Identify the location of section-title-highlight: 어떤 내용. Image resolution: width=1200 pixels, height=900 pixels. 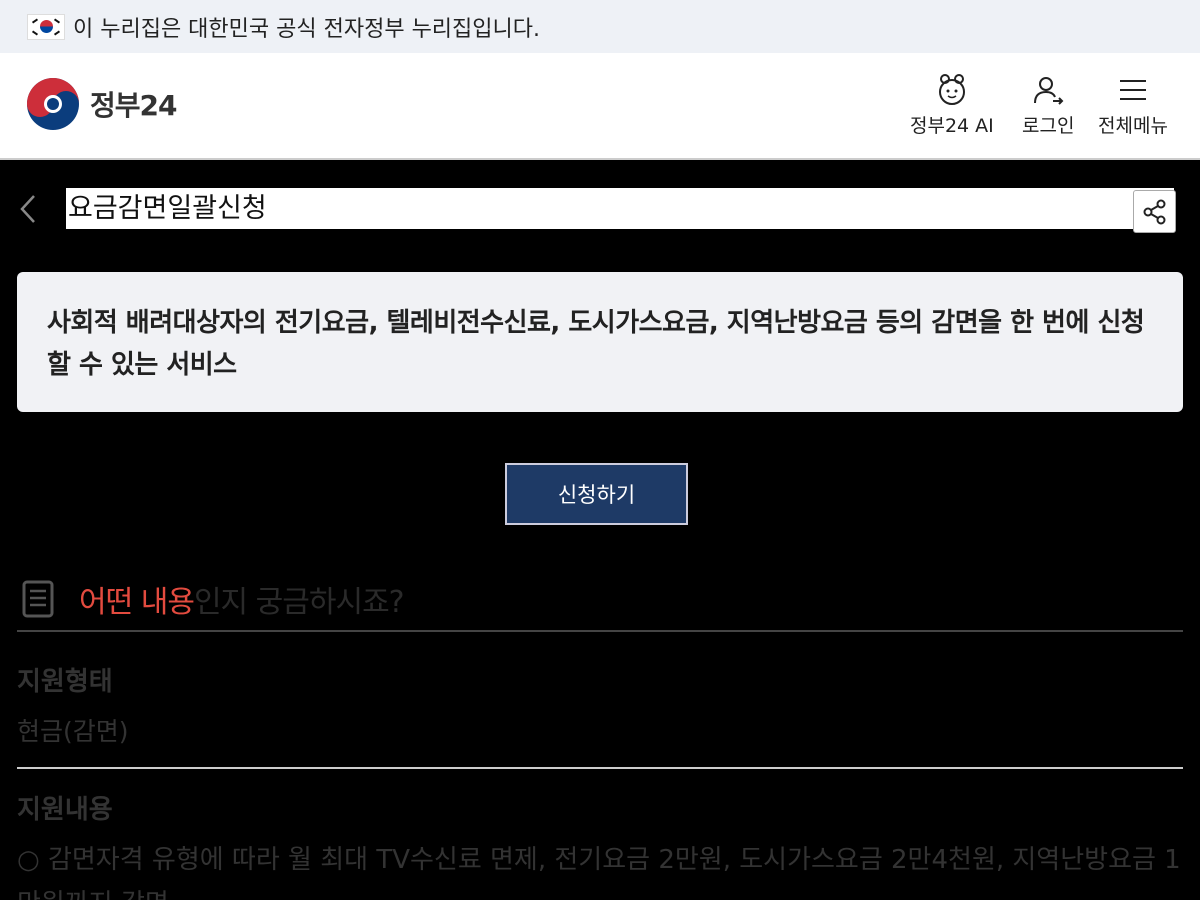
(137, 602).